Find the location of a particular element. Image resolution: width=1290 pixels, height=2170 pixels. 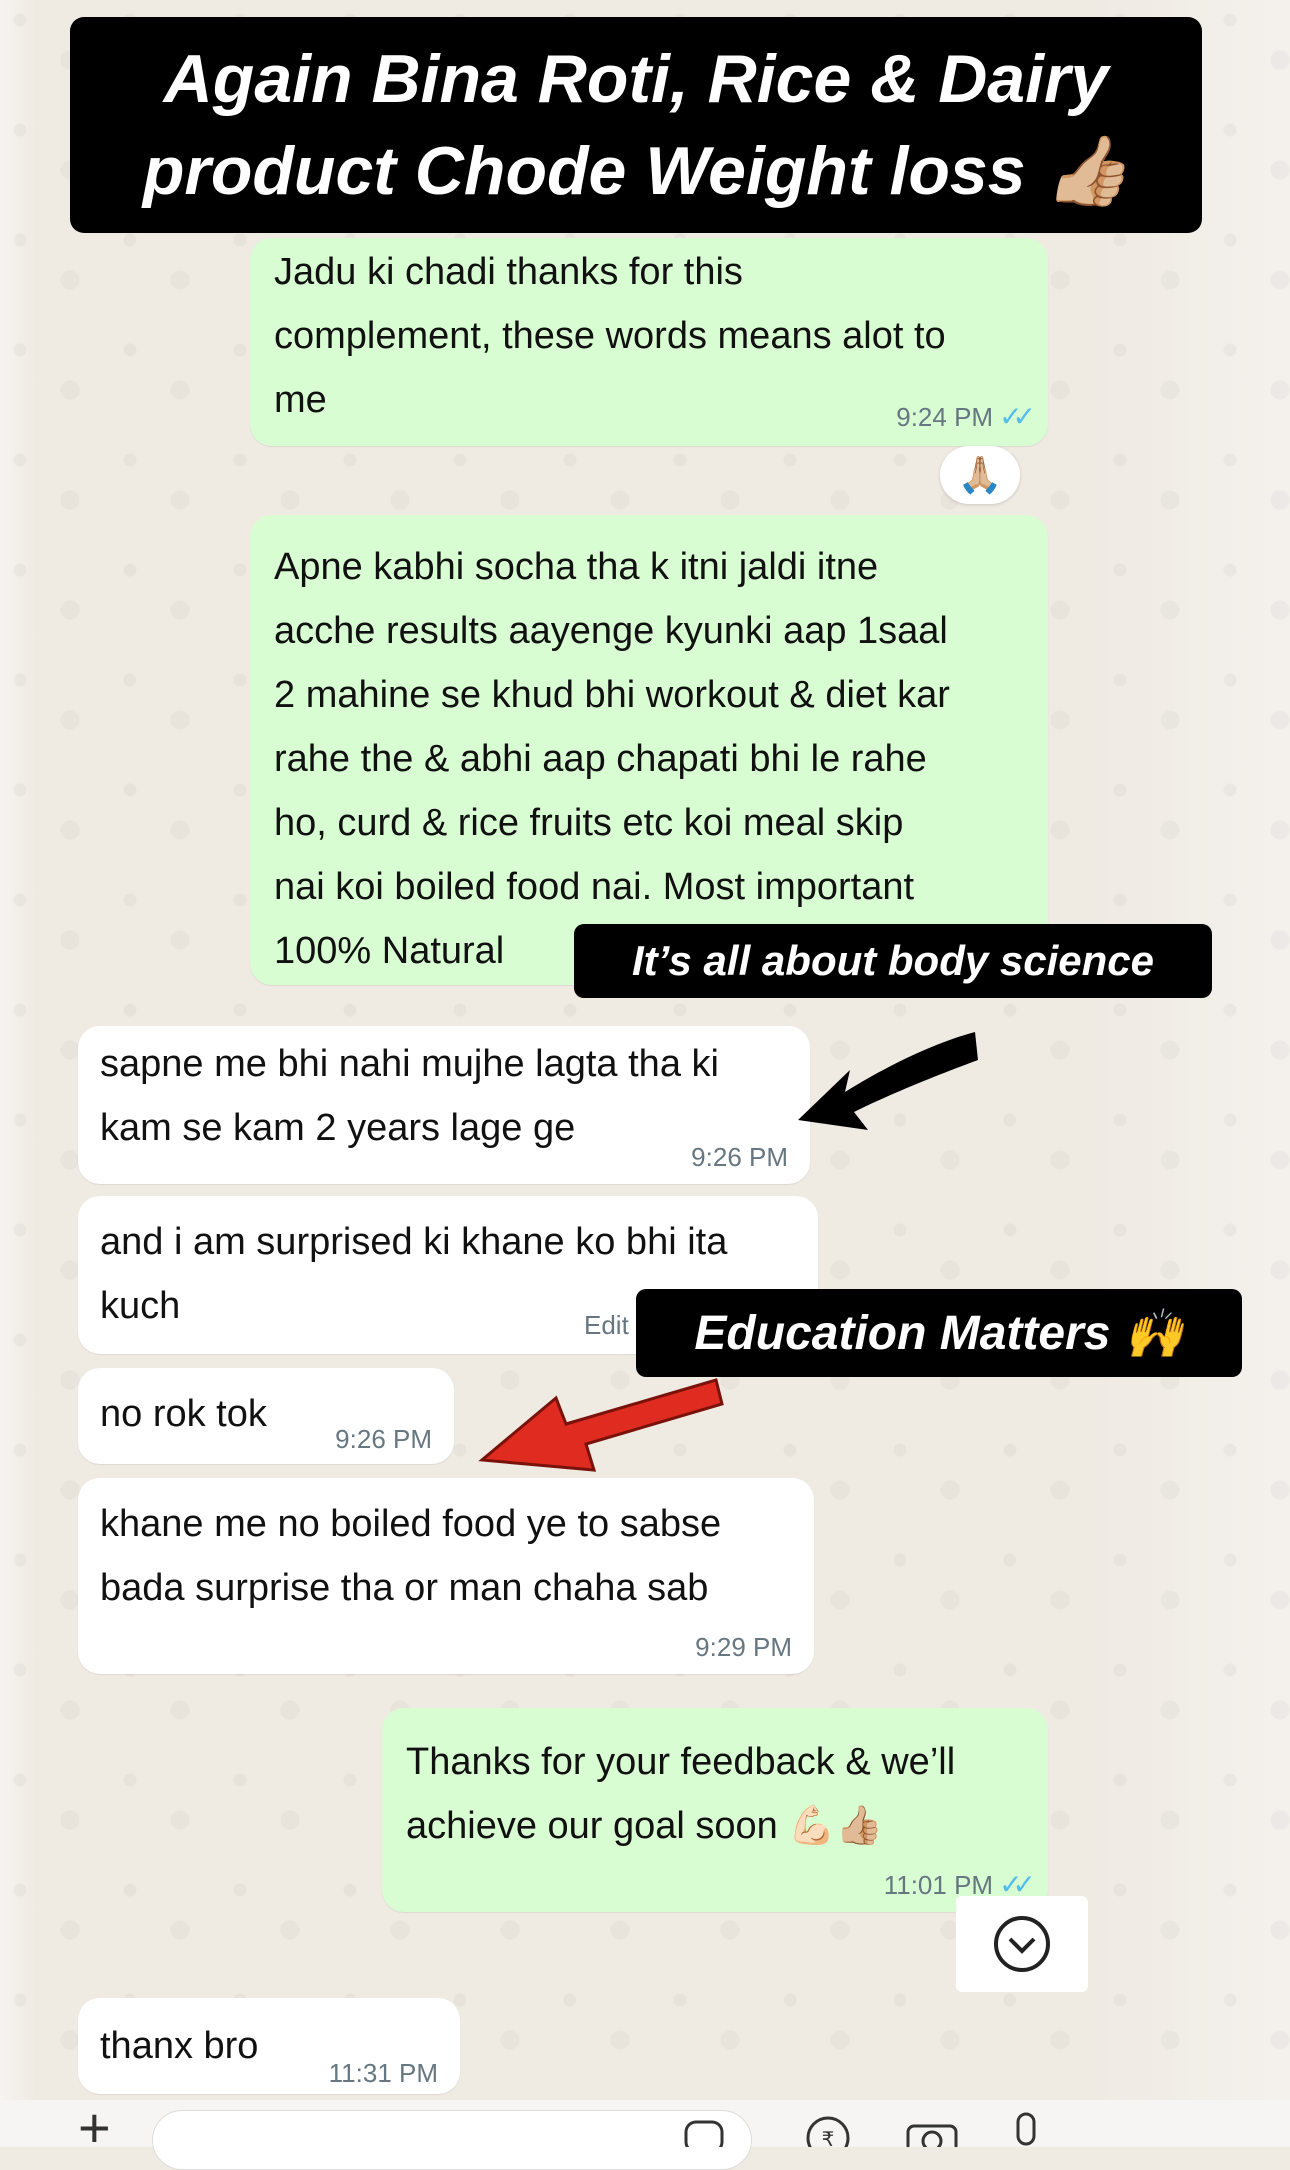

title-line-1: Again Bina Roti, Rice & Dairy is located at coordinates (636, 79).